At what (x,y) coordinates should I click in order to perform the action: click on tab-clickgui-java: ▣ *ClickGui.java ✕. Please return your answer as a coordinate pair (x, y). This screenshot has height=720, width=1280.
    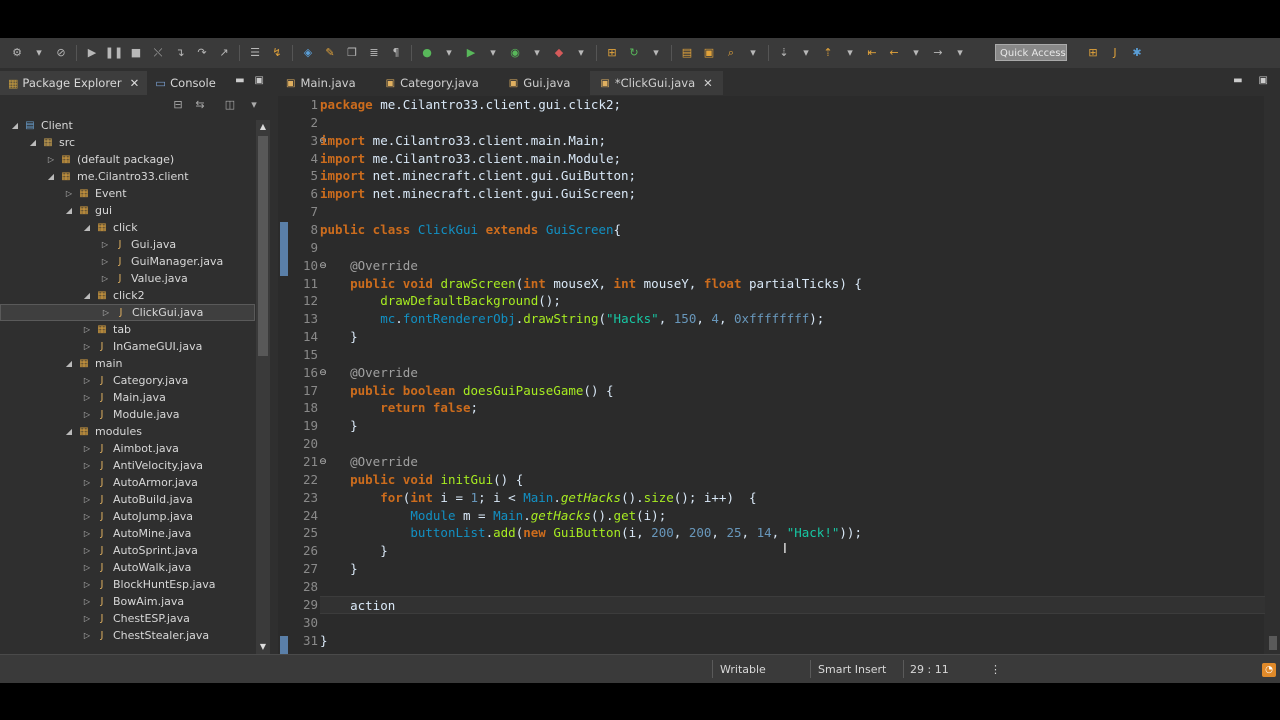
    Looking at the image, I should click on (656, 83).